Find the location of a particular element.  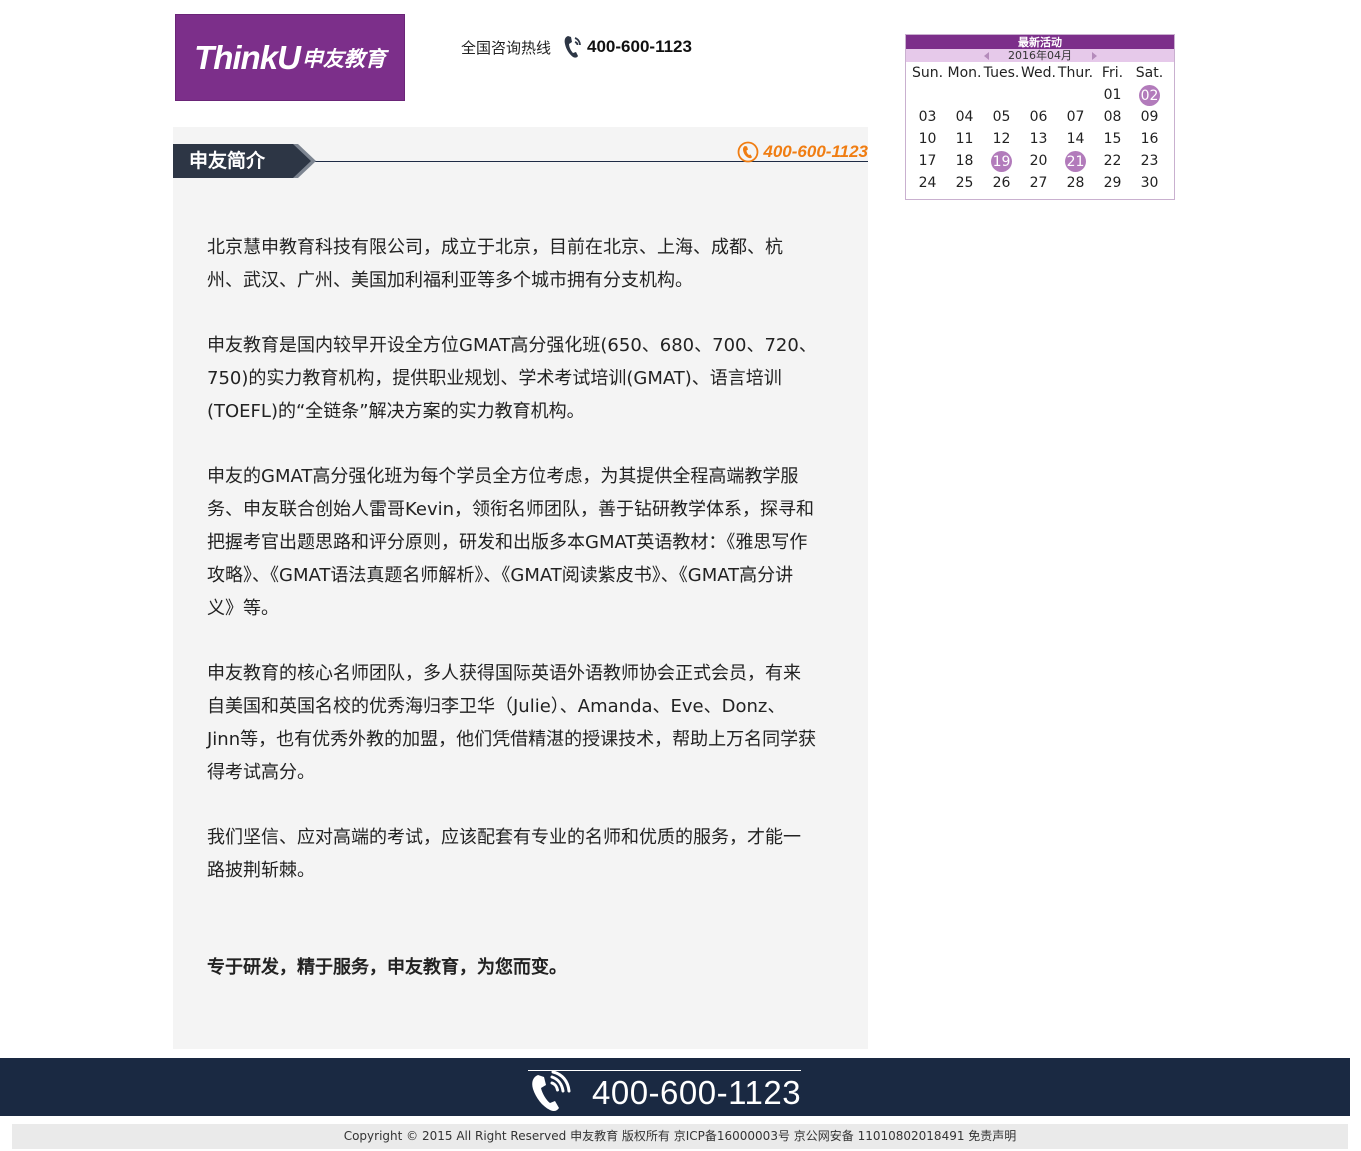

calendar-event-day: 21 is located at coordinates (1075, 161).